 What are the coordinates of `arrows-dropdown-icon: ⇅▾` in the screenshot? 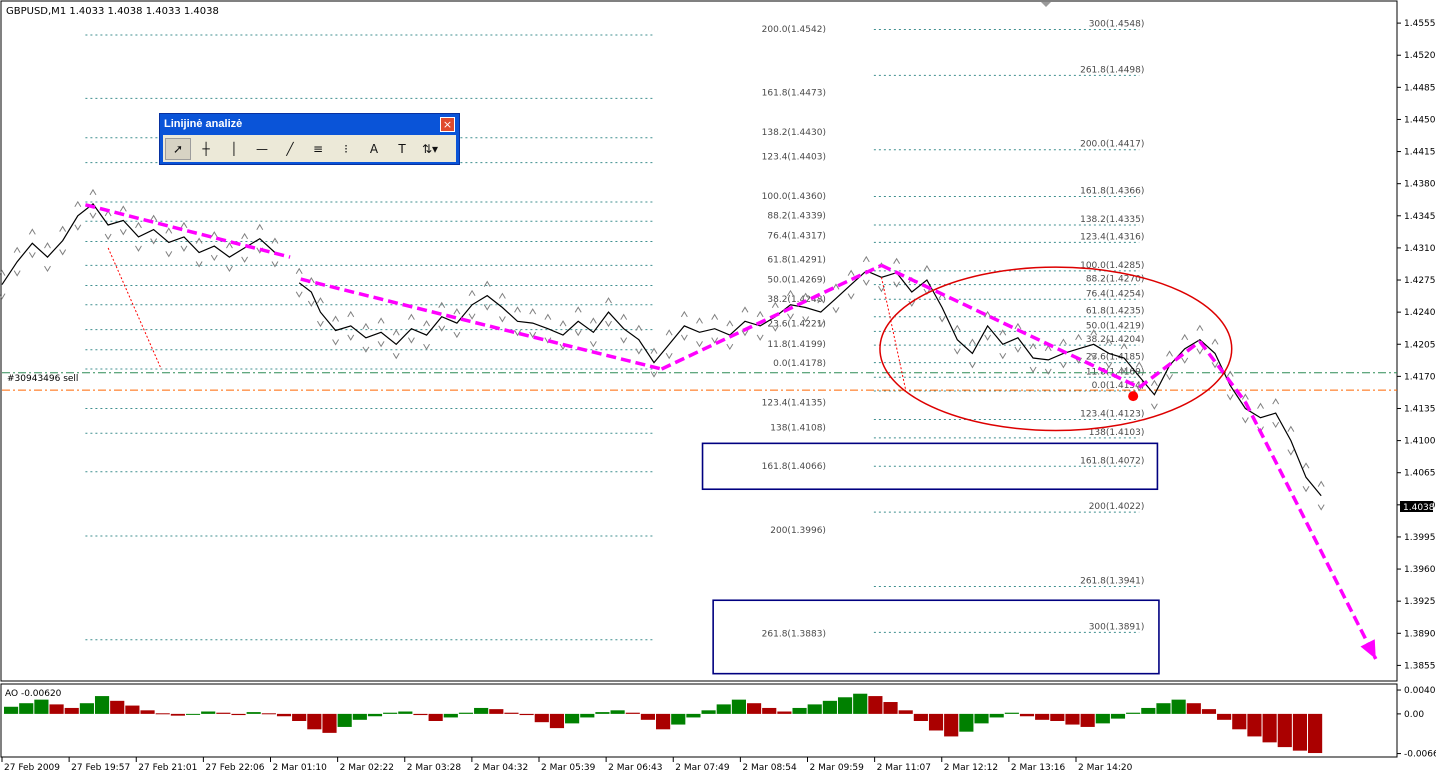 It's located at (430, 149).